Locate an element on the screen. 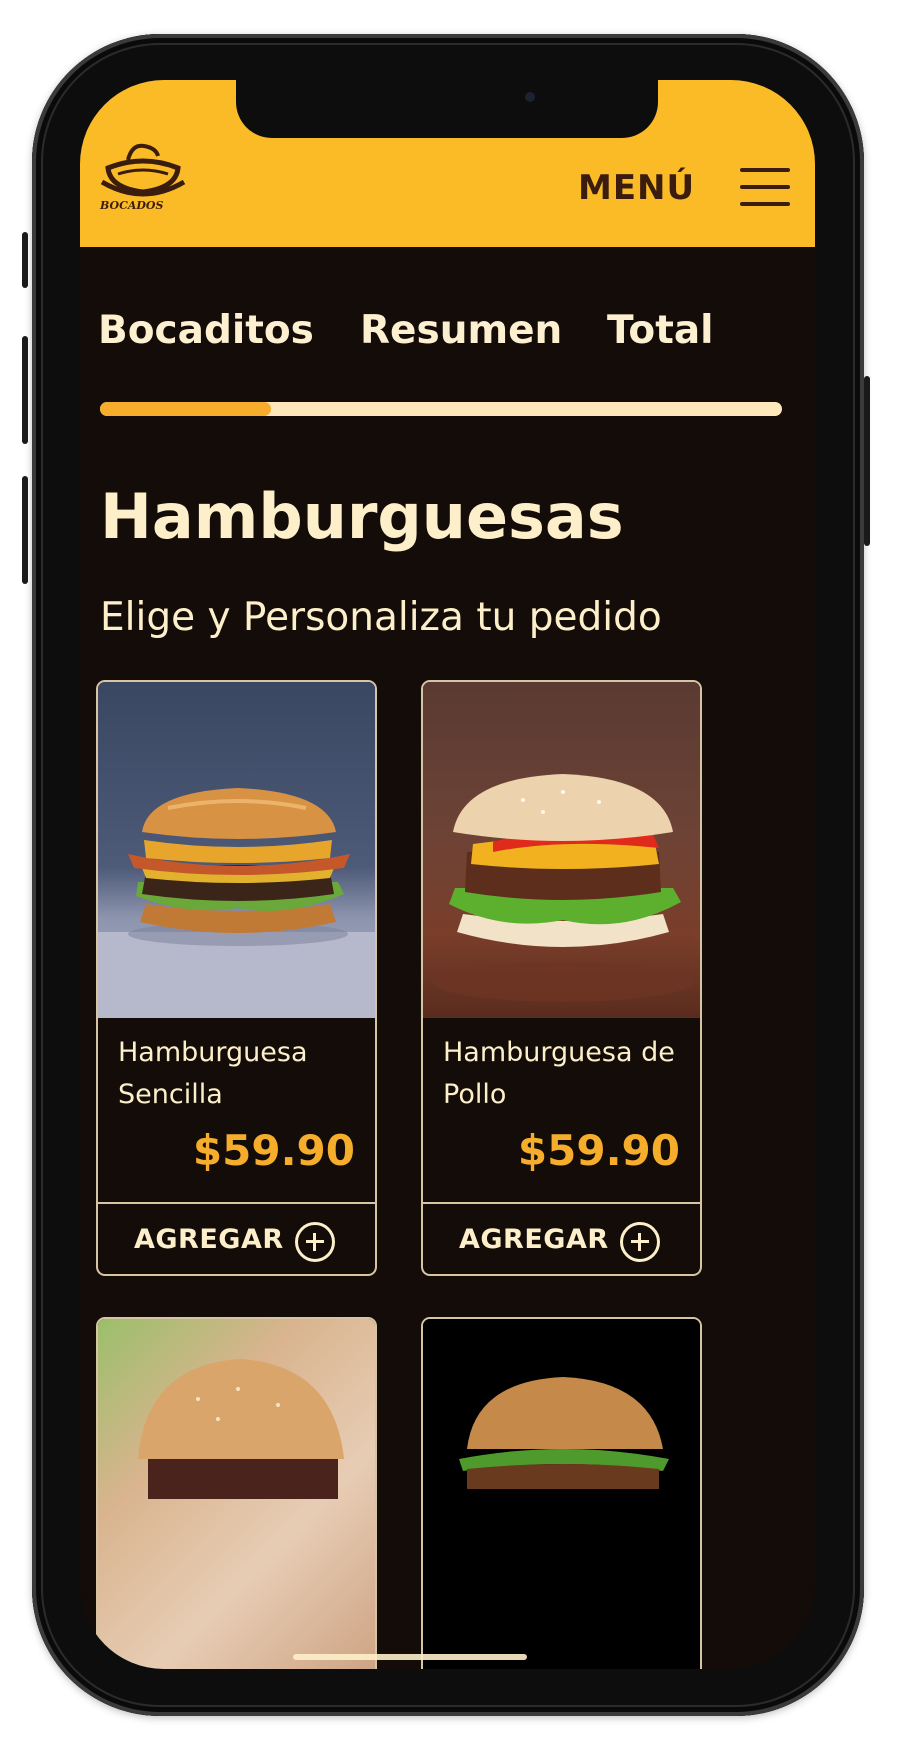 The image size is (898, 1747). tab-bocaditos: Bocaditos is located at coordinates (206, 330).